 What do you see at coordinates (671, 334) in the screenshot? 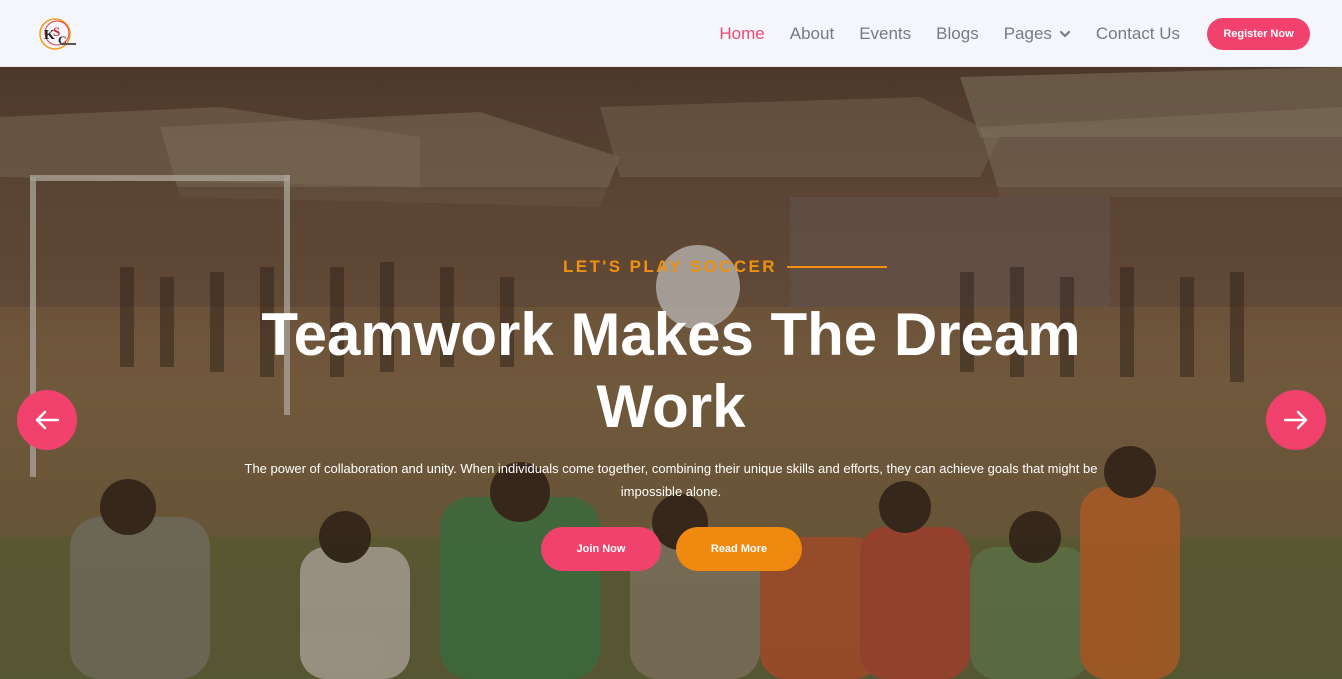
I see `hero-headline-line1: Teamwork Makes The Dream` at bounding box center [671, 334].